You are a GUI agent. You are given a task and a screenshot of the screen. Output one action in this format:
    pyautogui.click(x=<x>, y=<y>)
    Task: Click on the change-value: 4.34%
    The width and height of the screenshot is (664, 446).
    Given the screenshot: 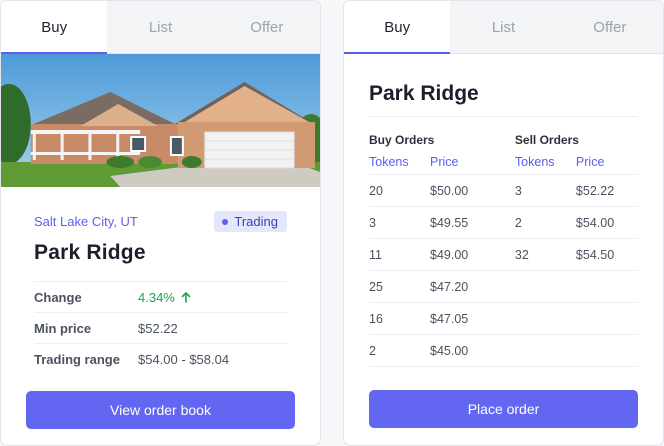 What is the action you would take?
    pyautogui.click(x=156, y=297)
    